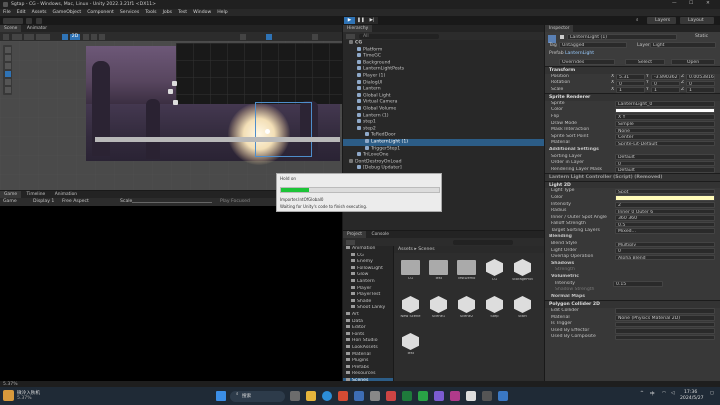 The image size is (720, 405). What do you see at coordinates (691, 3) in the screenshot?
I see `maximize-button: ☐` at bounding box center [691, 3].